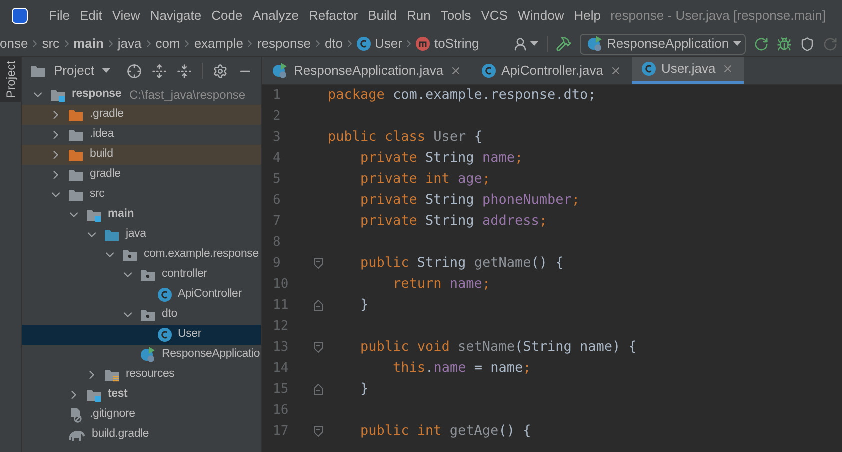  What do you see at coordinates (520, 44) in the screenshot?
I see `user-icon` at bounding box center [520, 44].